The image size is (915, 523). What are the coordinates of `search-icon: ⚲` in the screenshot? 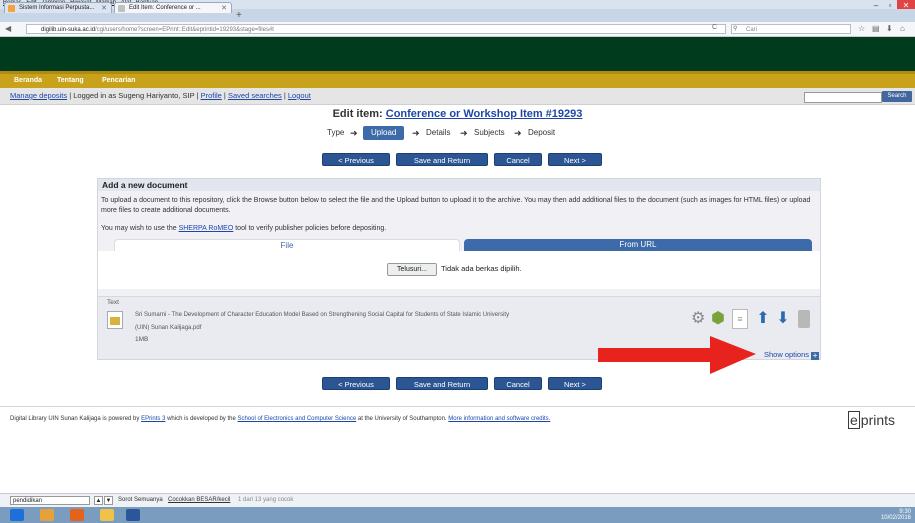 It's located at (735, 29).